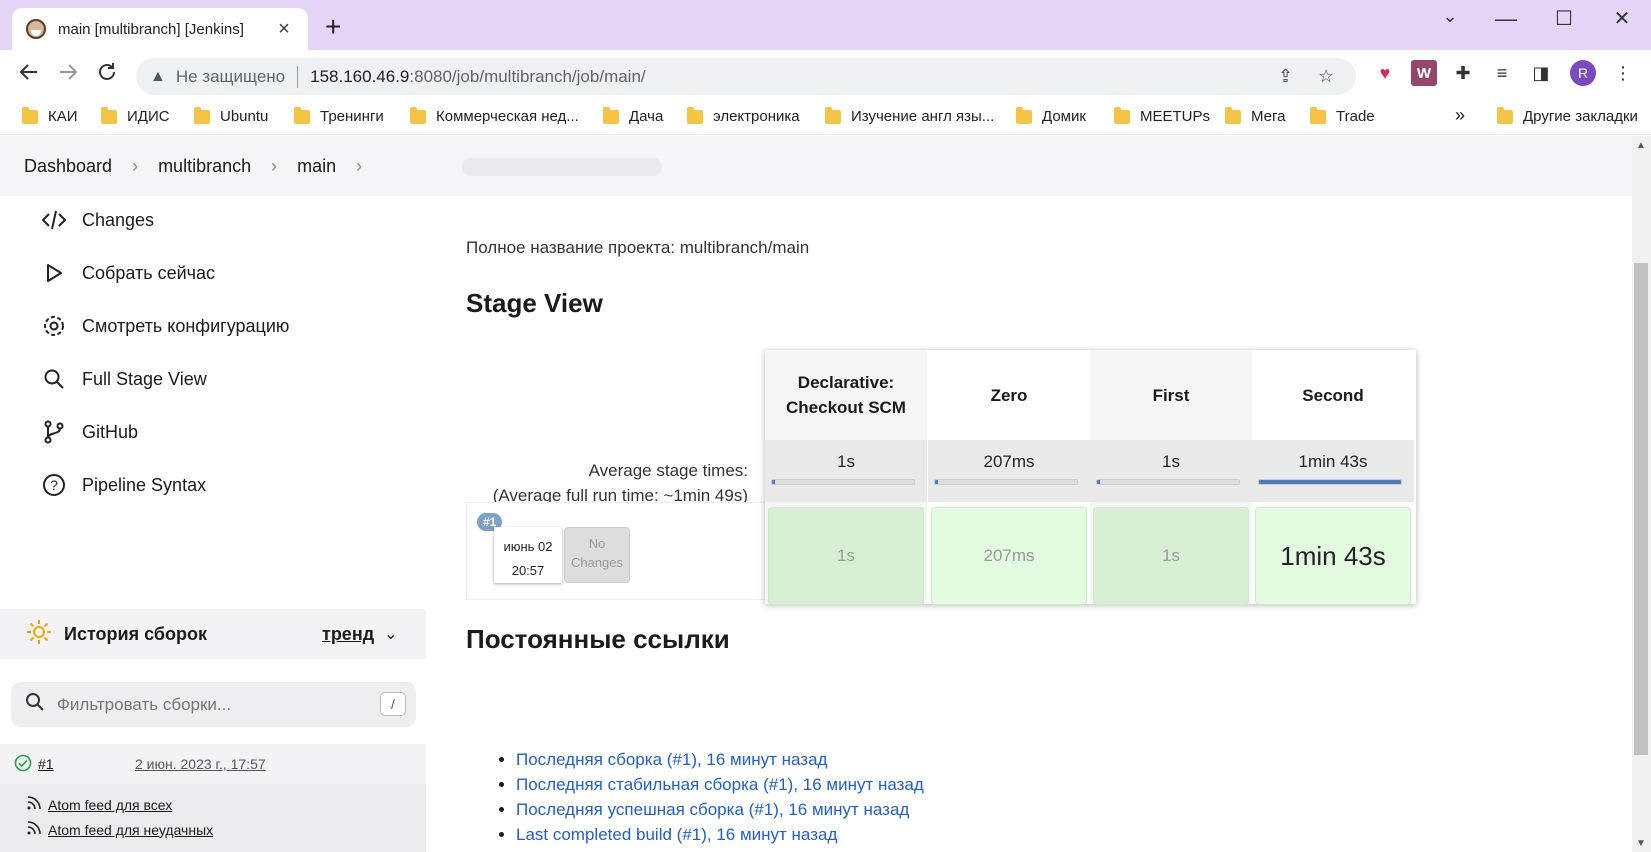  What do you see at coordinates (1342, 115) in the screenshot?
I see `bookmark-folder: Trade` at bounding box center [1342, 115].